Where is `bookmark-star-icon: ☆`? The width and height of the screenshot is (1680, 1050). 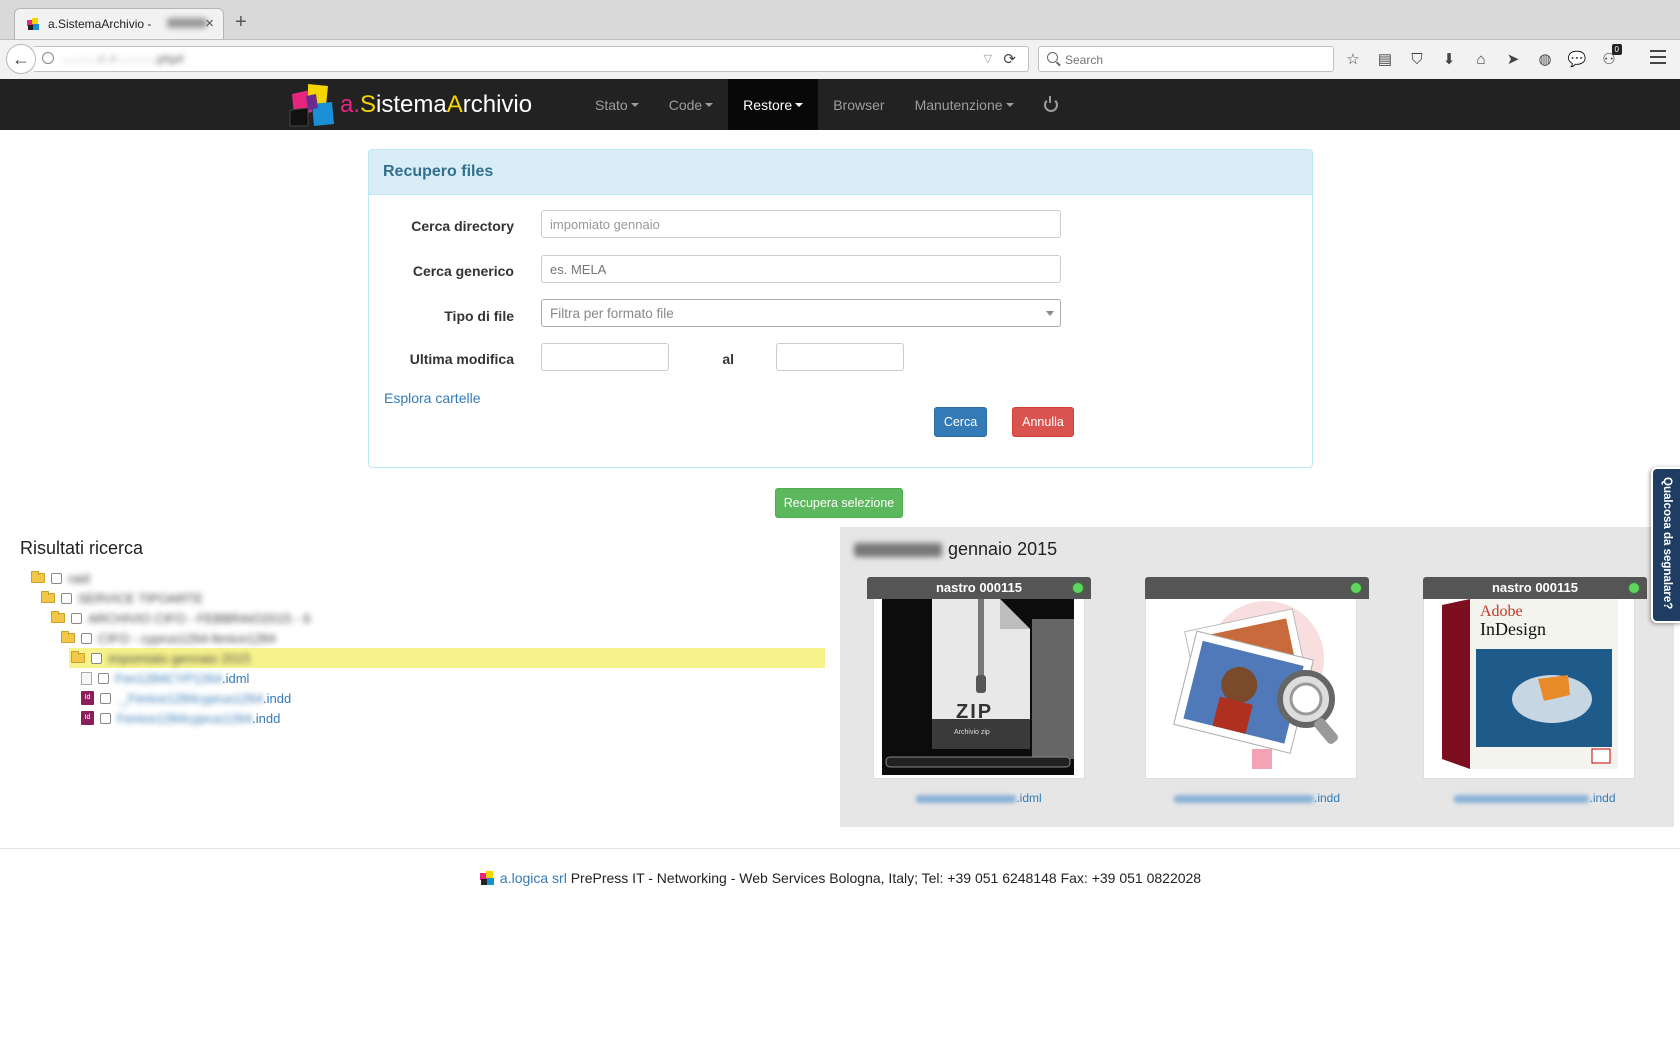 bookmark-star-icon: ☆ is located at coordinates (1353, 59).